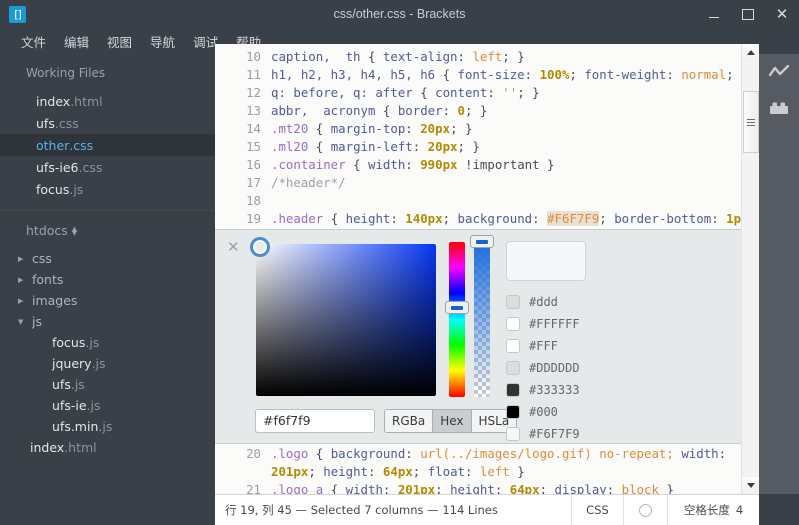  Describe the element at coordinates (107, 447) in the screenshot. I see `tree-file-index: index .html` at that location.